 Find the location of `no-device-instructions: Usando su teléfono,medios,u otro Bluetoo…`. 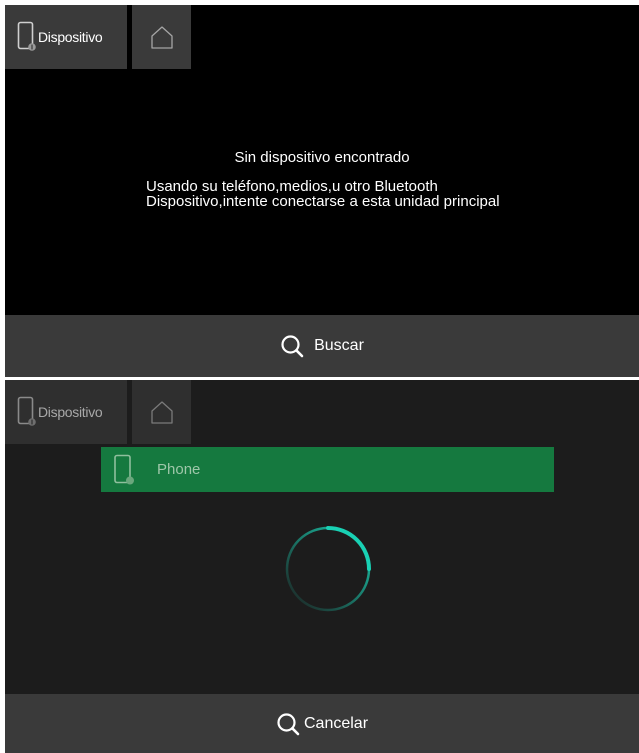

no-device-instructions: Usando su teléfono,medios,u otro Bluetoo… is located at coordinates (323, 194).